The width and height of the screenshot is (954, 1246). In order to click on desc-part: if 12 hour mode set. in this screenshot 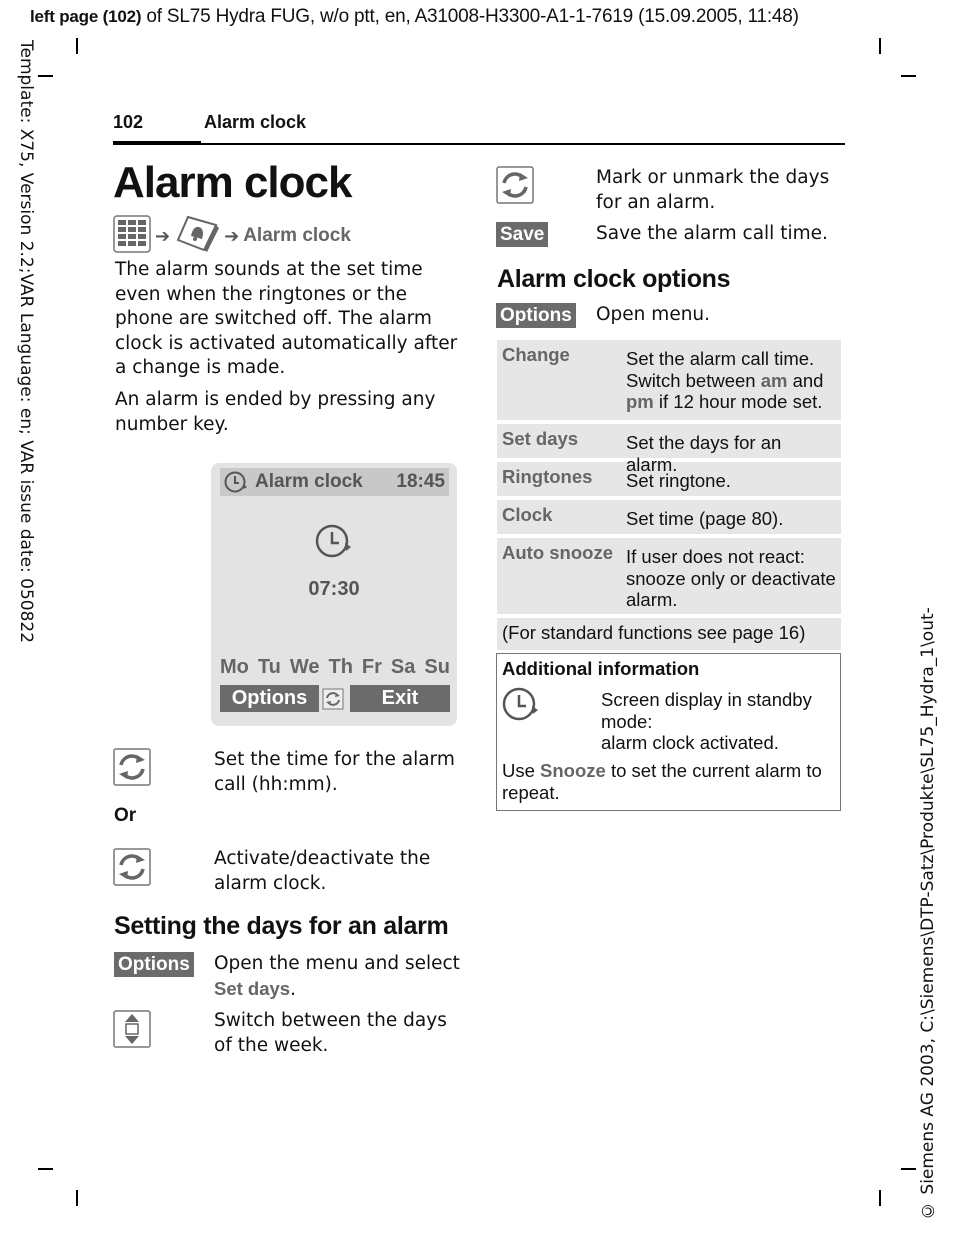, I will do `click(738, 401)`.